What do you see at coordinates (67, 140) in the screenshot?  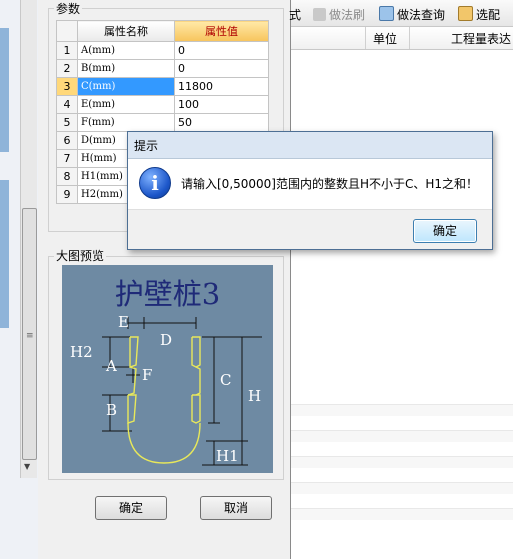 I see `row-index: 6` at bounding box center [67, 140].